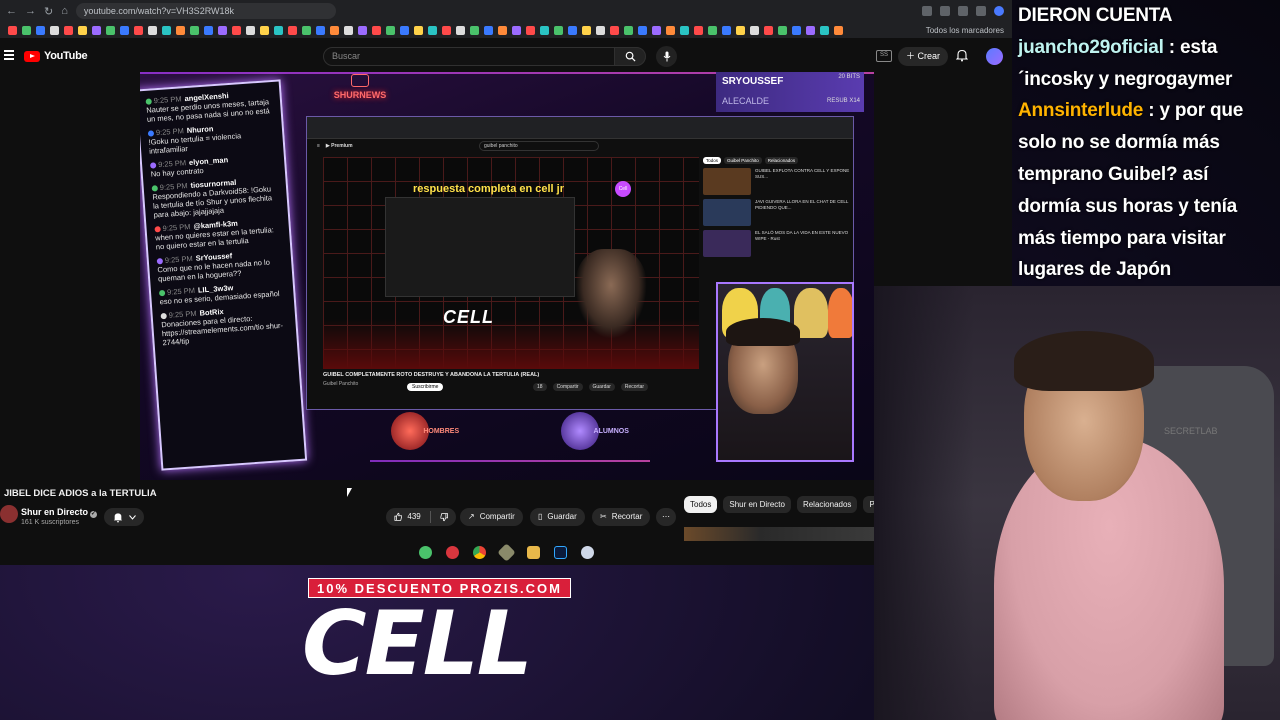  I want to click on folder-icon, so click(533, 552).